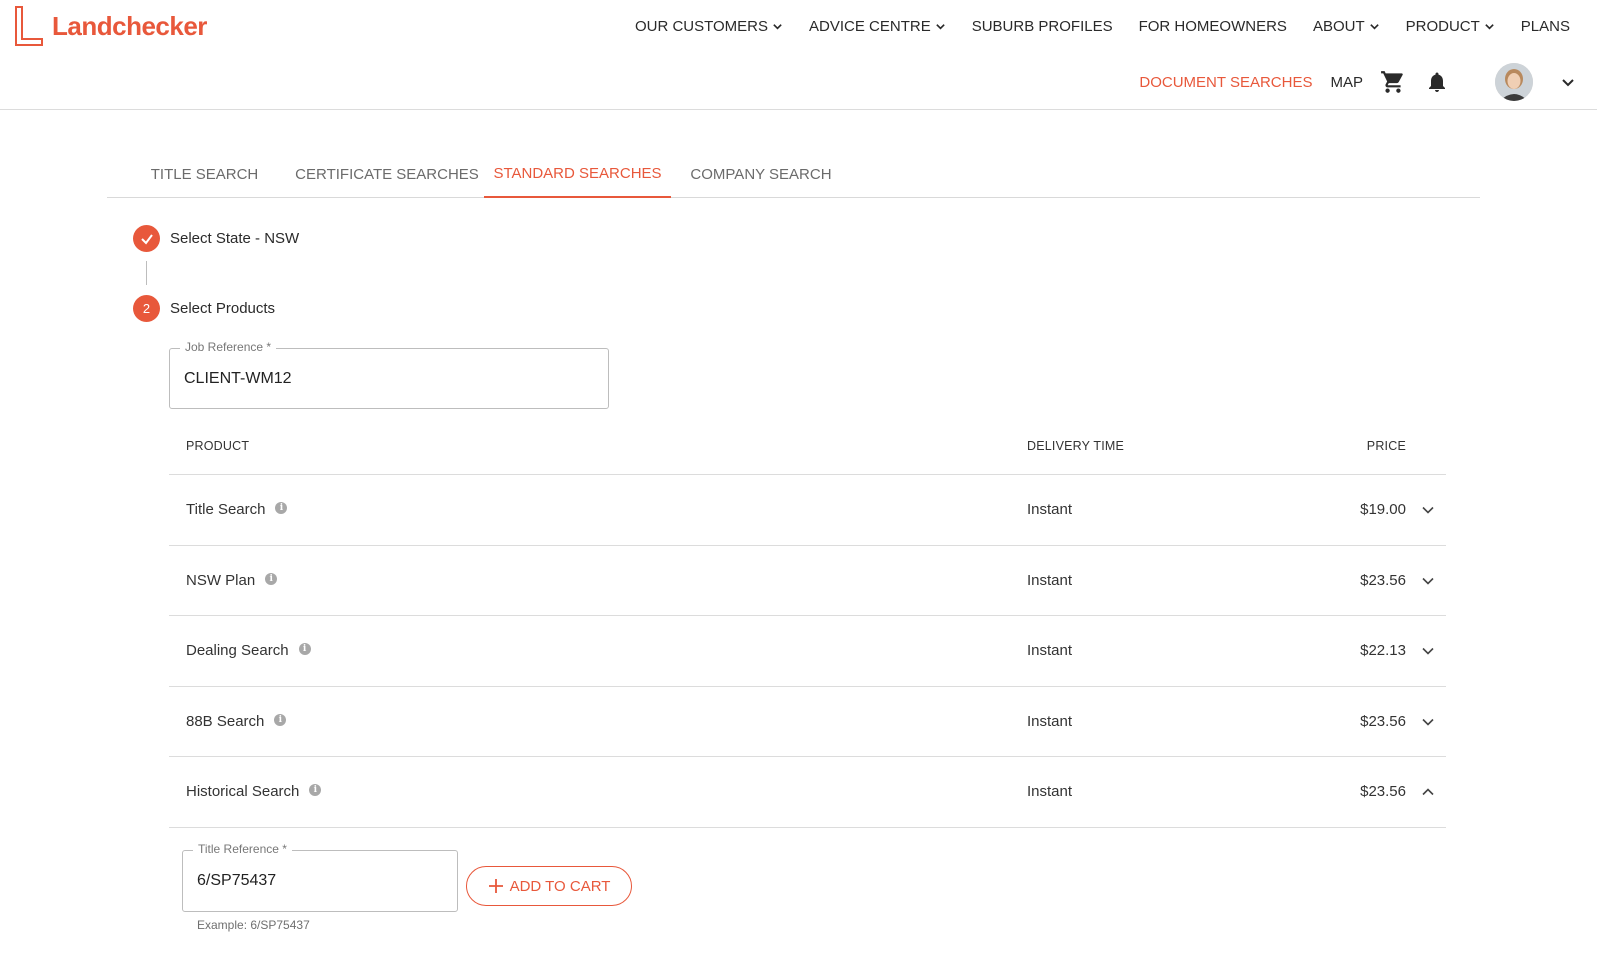 This screenshot has width=1597, height=962. I want to click on nav-plans: PLANS, so click(1545, 26).